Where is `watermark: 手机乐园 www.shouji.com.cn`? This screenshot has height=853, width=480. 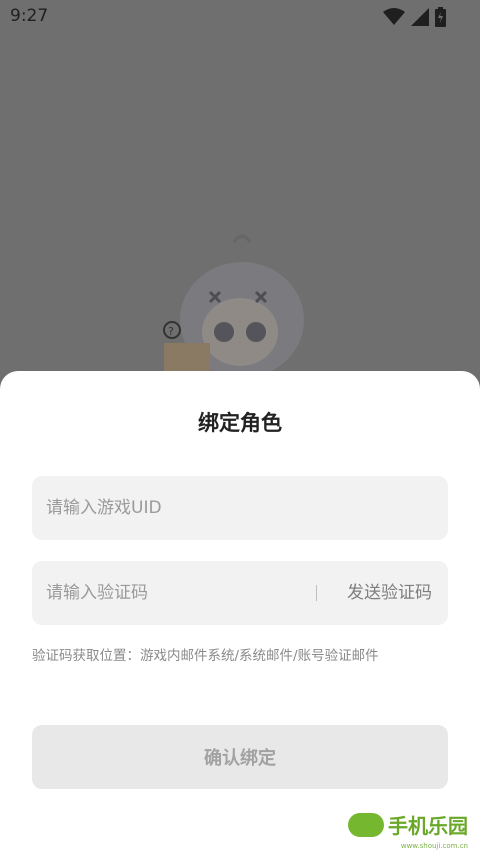 watermark: 手机乐园 www.shouji.com.cn is located at coordinates (408, 830).